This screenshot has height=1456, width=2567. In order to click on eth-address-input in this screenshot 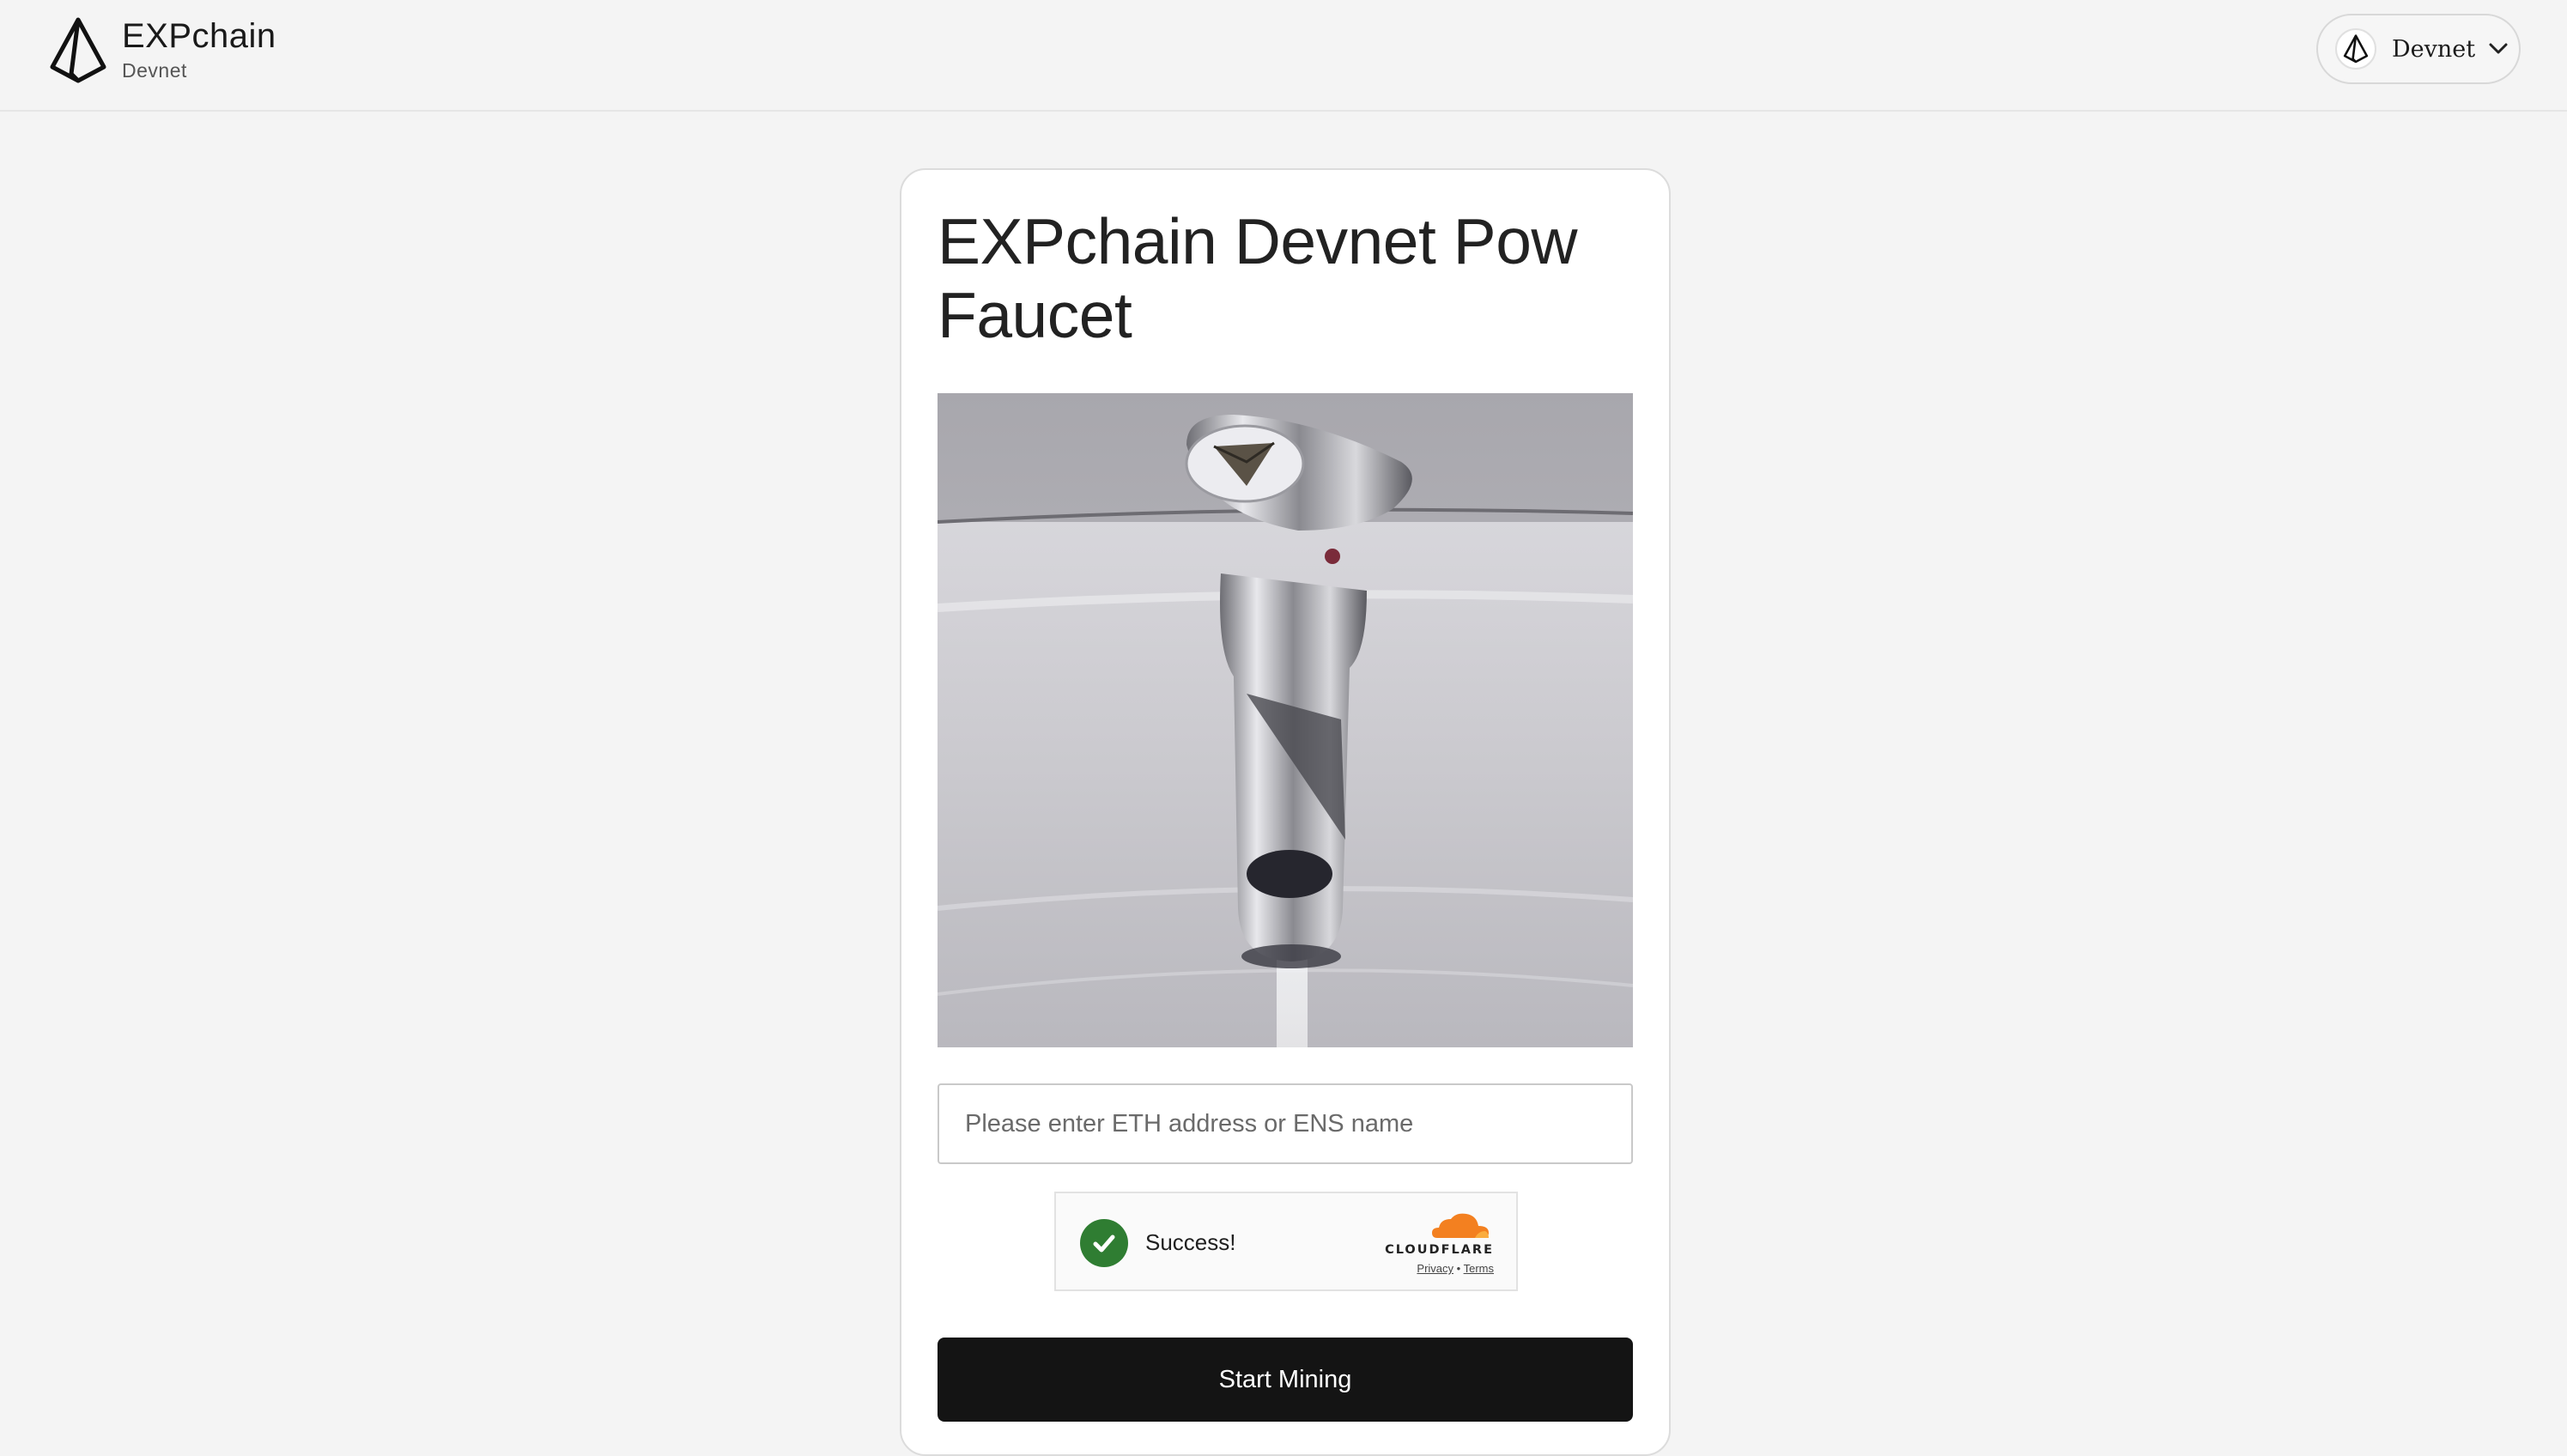, I will do `click(1285, 1124)`.